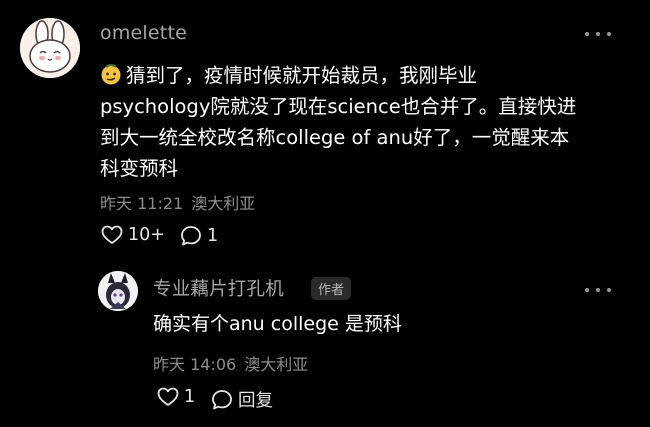  I want to click on reply-button: 回复, so click(242, 399).